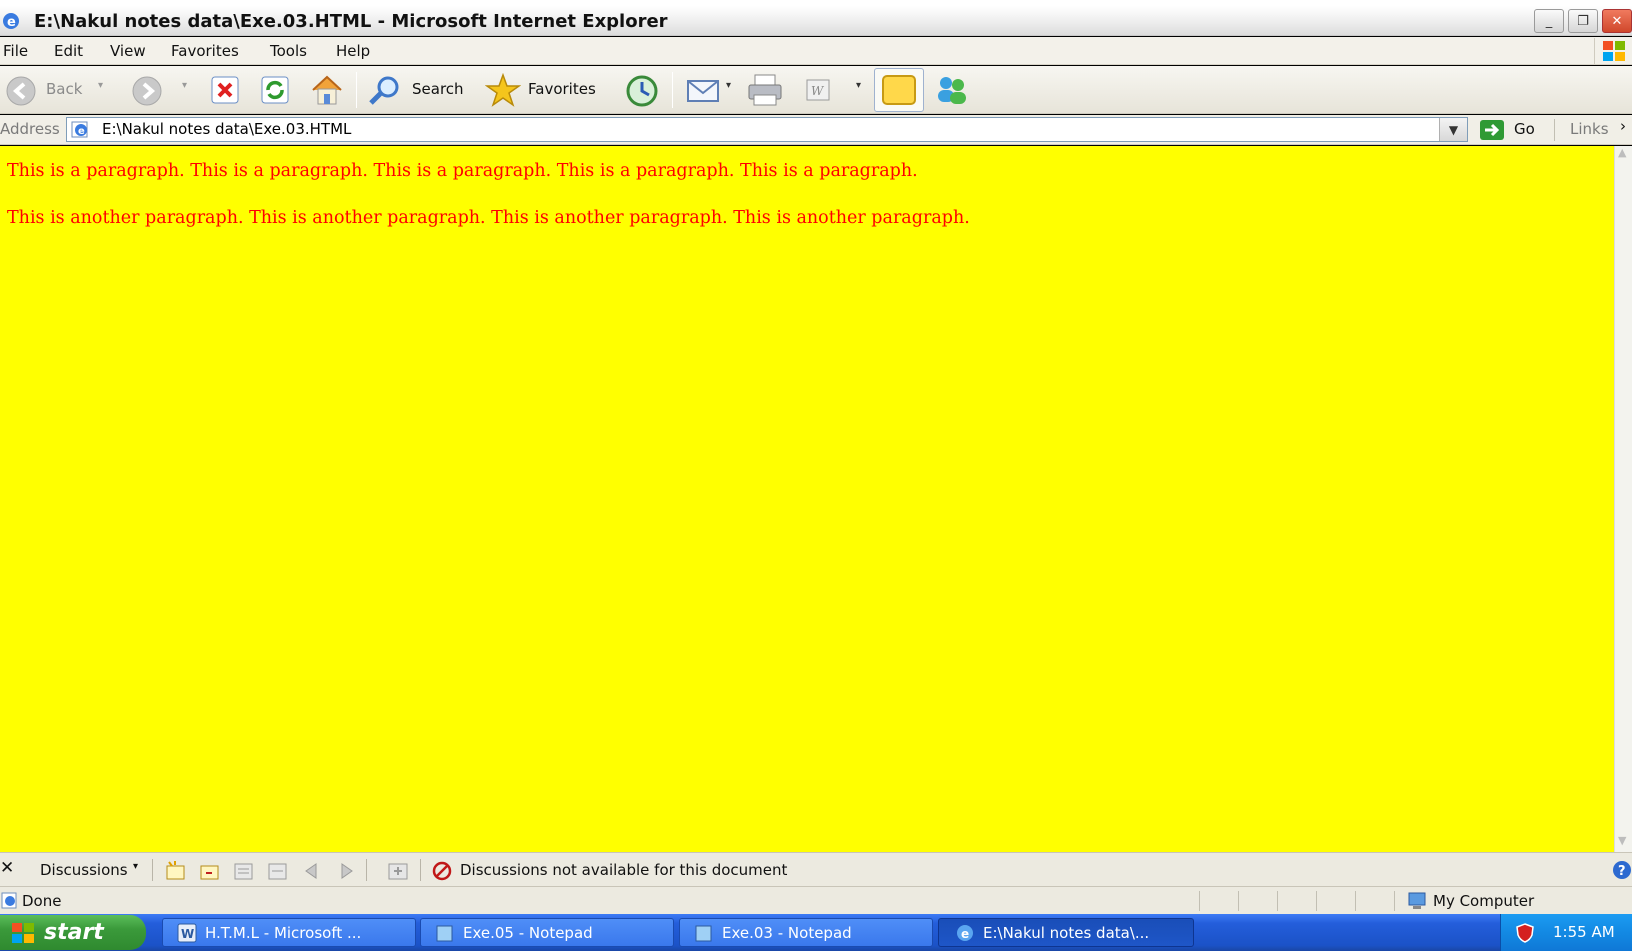 Image resolution: width=1632 pixels, height=951 pixels. I want to click on menu-bar: File Edit View Favorites Tools Help, so click(816, 51).